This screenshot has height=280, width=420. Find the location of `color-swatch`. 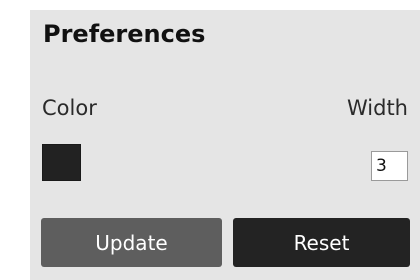

color-swatch is located at coordinates (61, 162).